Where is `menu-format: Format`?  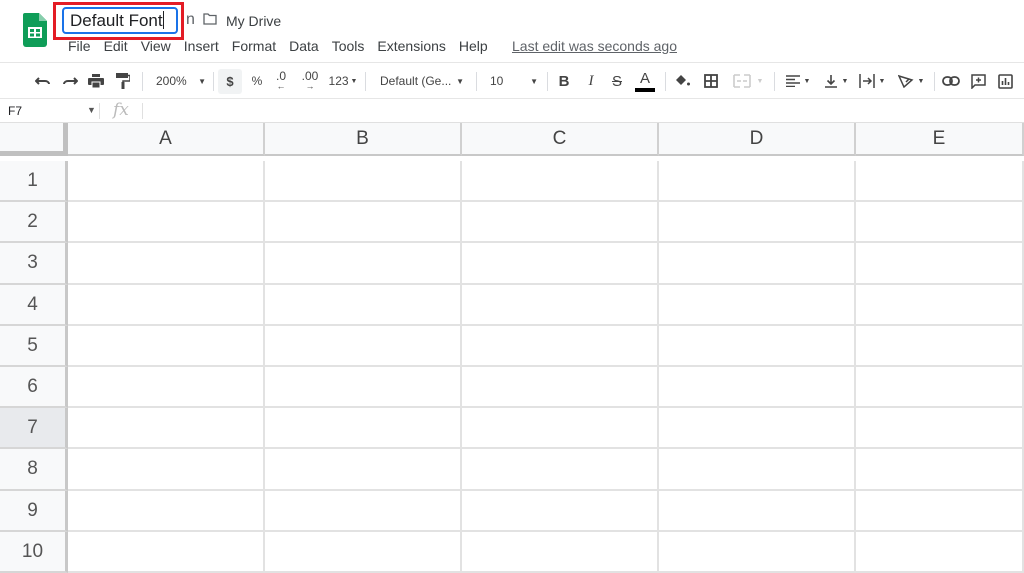 menu-format: Format is located at coordinates (254, 46).